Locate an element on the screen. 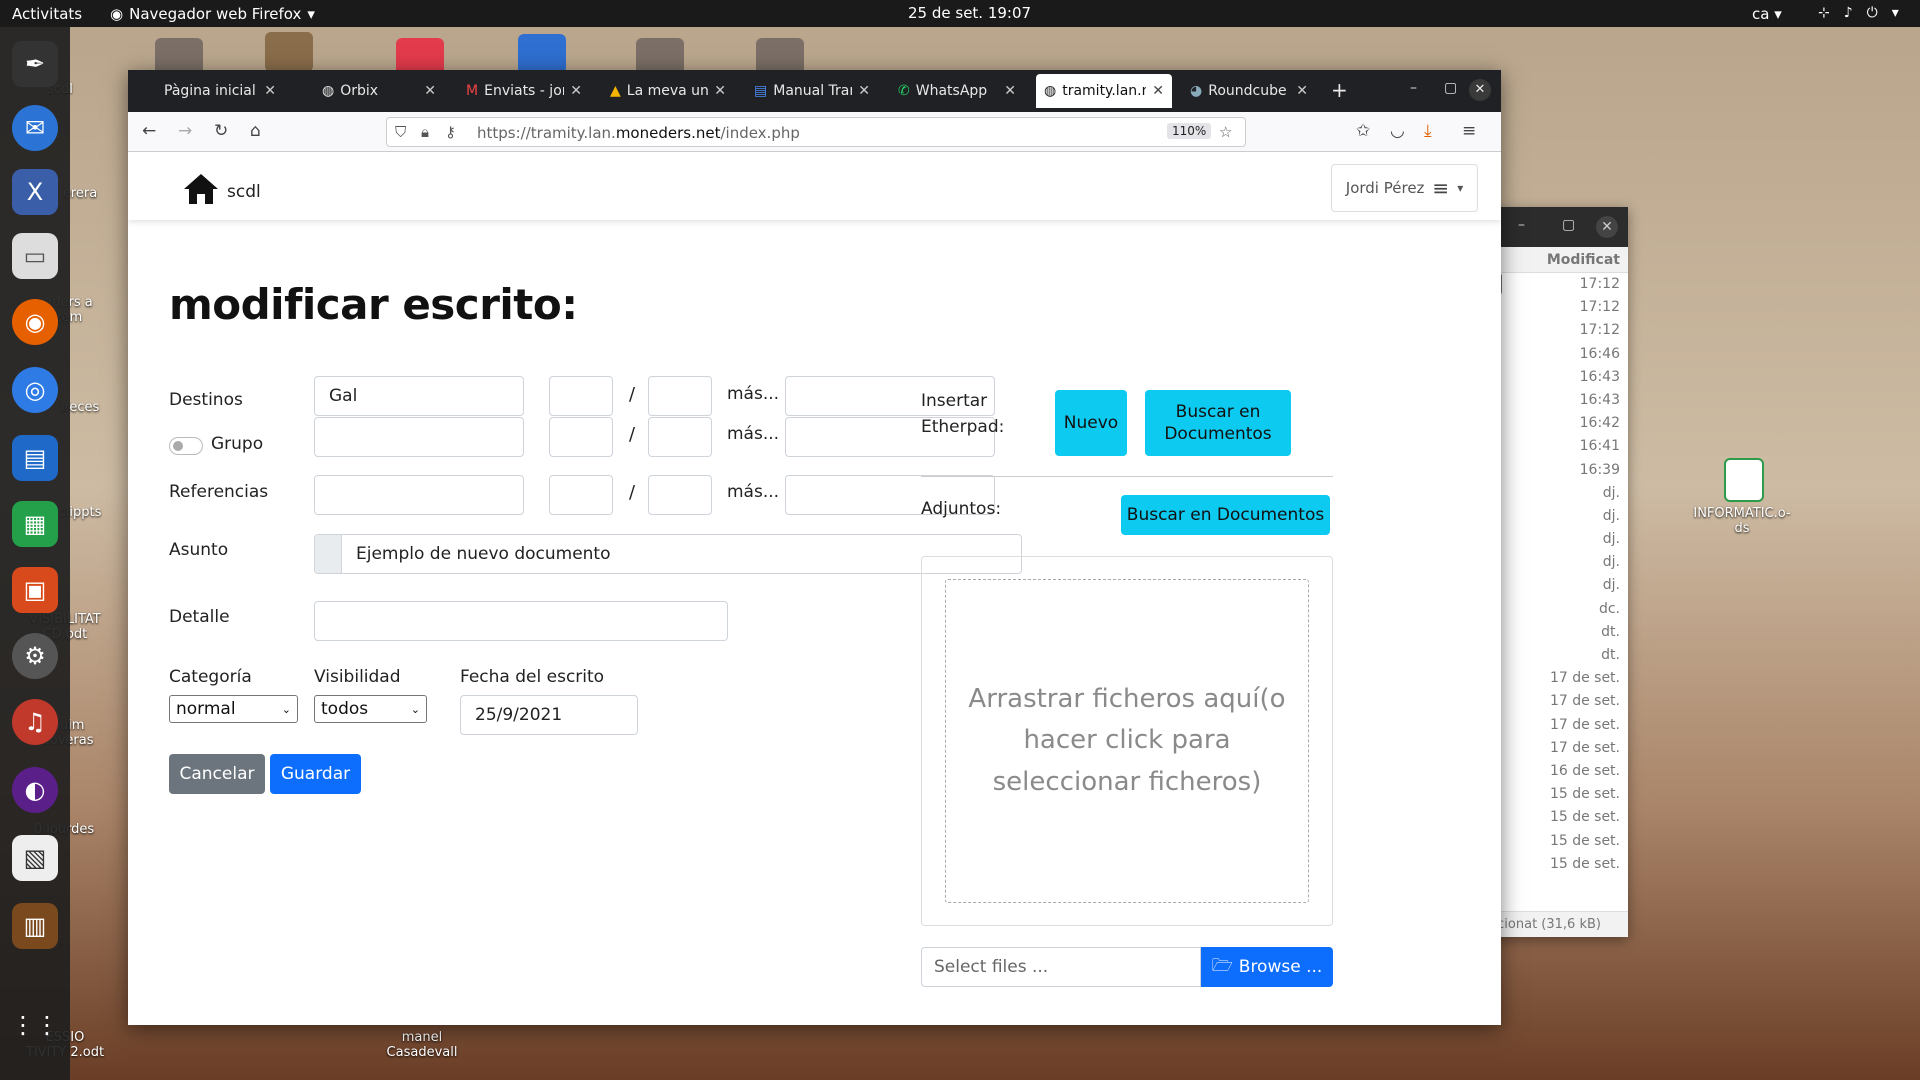  downloads-icon: ⤓ is located at coordinates (1428, 131).